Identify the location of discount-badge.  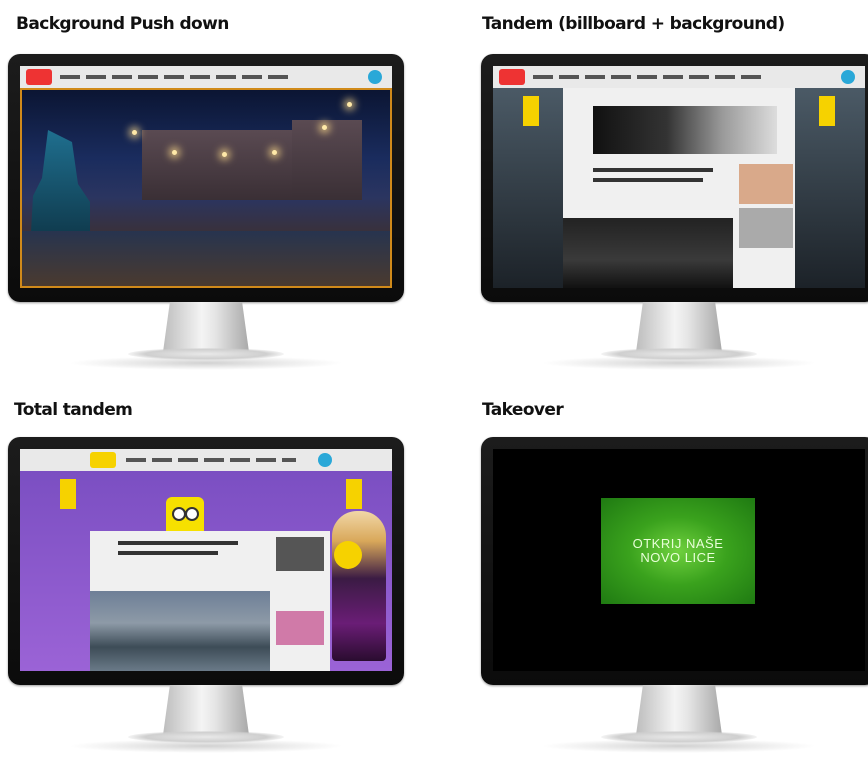
(348, 555).